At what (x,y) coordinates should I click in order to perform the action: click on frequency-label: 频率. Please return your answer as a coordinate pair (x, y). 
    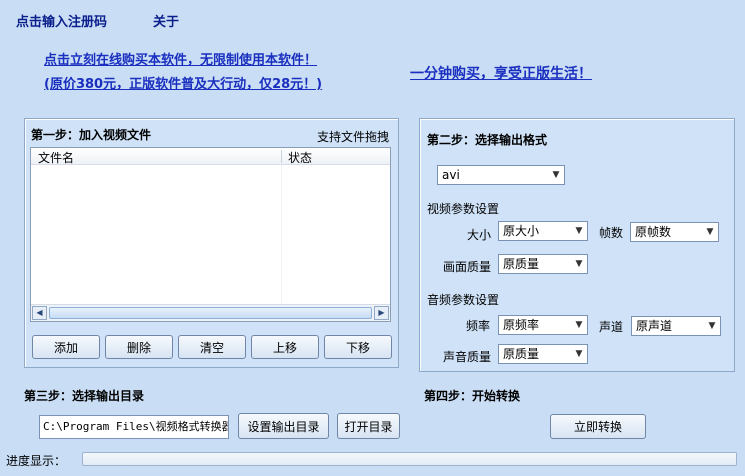
    Looking at the image, I should click on (478, 326).